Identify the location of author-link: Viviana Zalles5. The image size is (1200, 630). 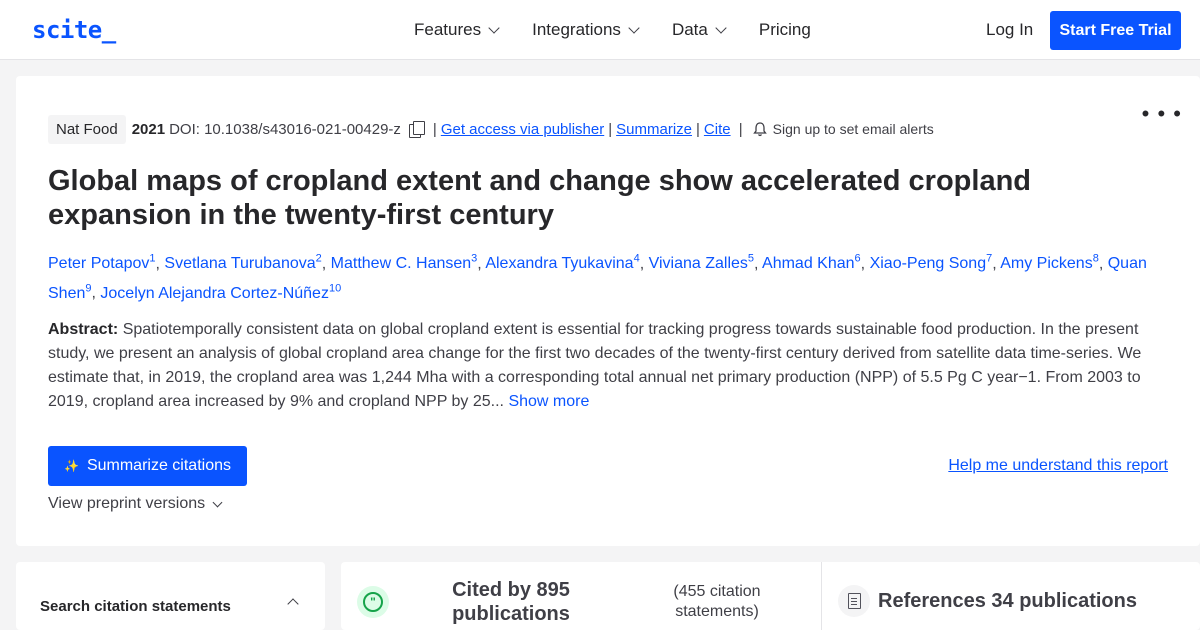
(701, 262).